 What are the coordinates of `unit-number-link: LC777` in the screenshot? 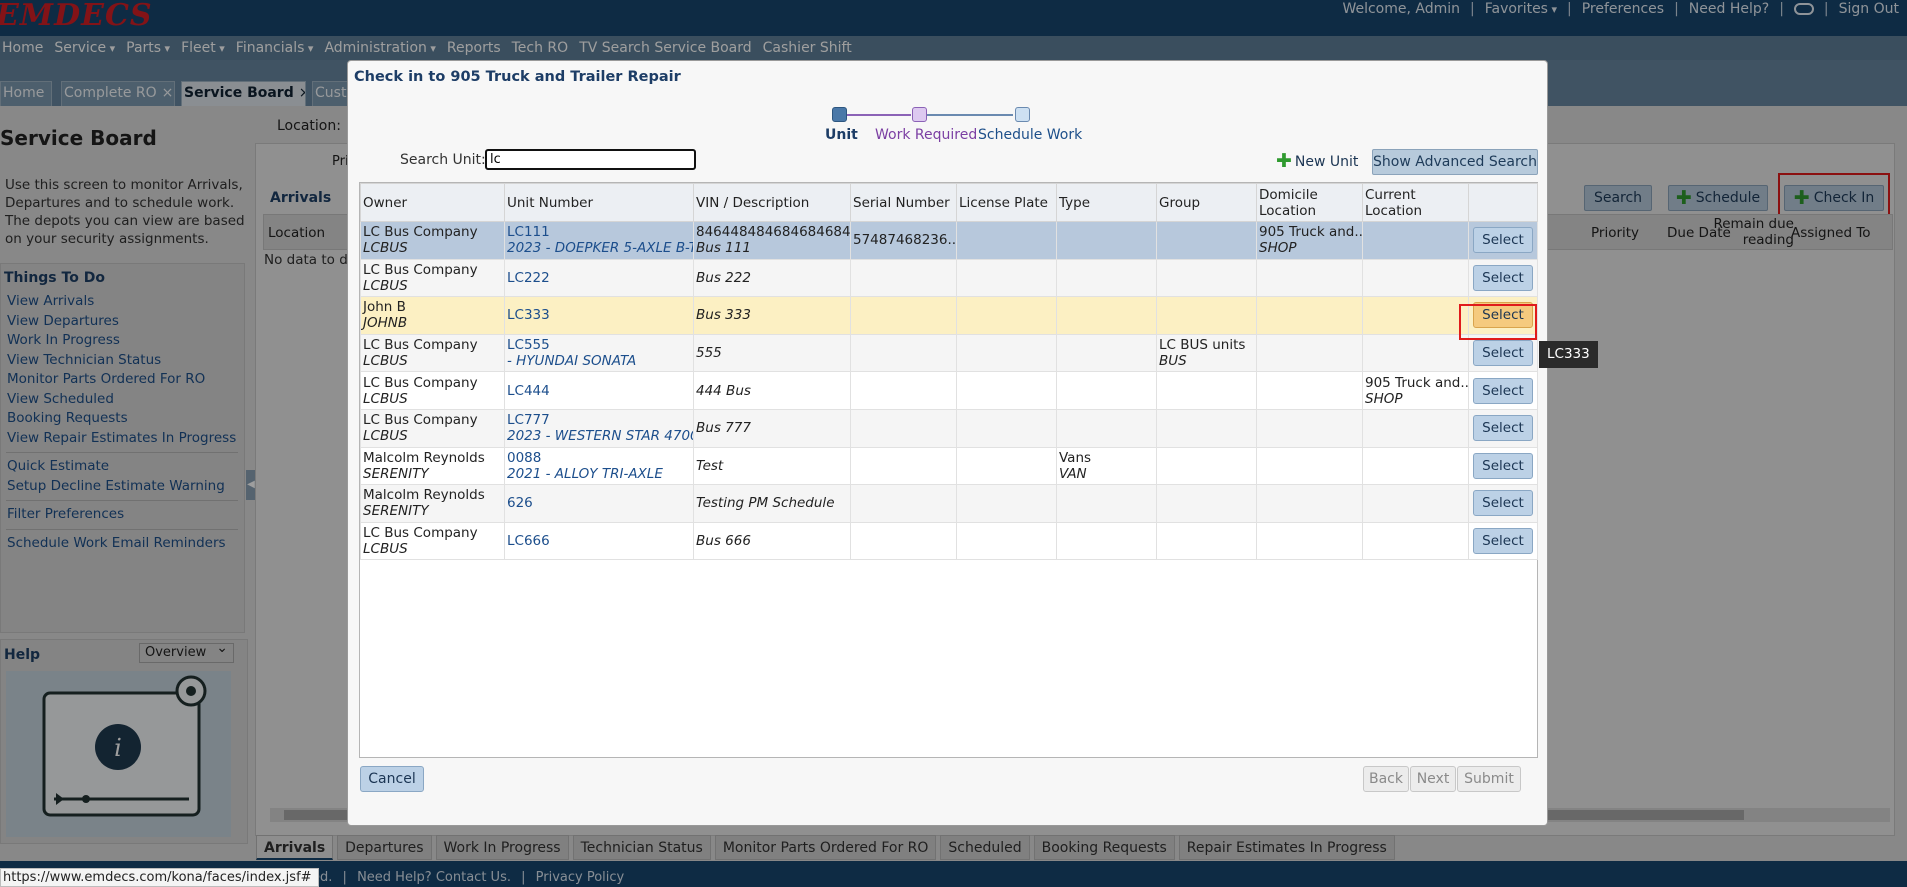 It's located at (599, 420).